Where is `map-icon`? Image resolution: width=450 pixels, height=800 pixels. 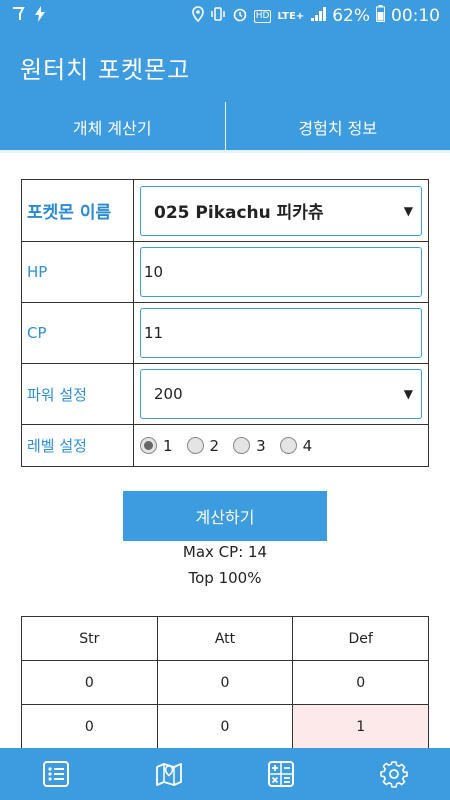 map-icon is located at coordinates (168, 774).